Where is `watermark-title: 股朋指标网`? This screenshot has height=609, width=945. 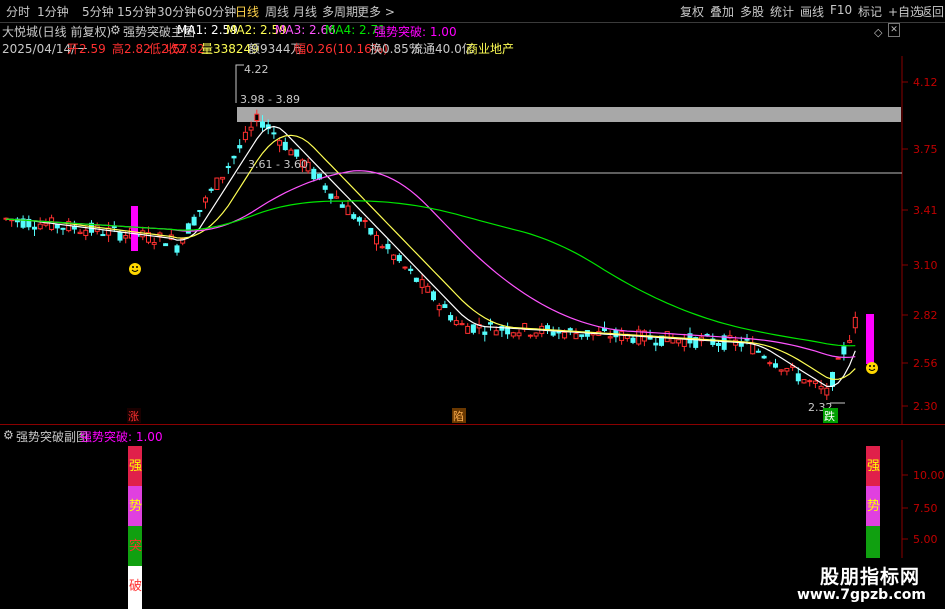
watermark-title: 股朋指标网 is located at coordinates (870, 577).